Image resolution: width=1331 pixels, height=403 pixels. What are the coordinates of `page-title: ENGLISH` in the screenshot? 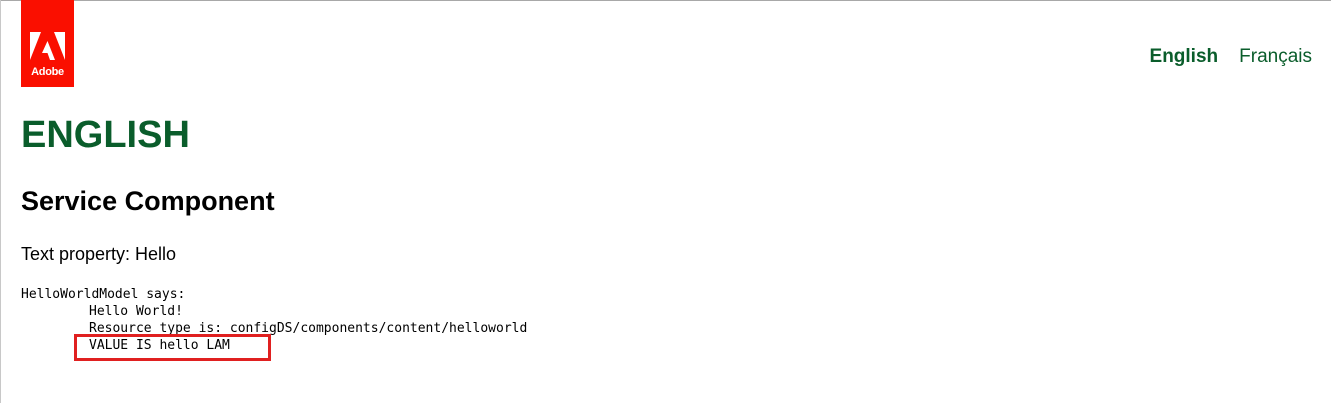 It's located at (105, 135).